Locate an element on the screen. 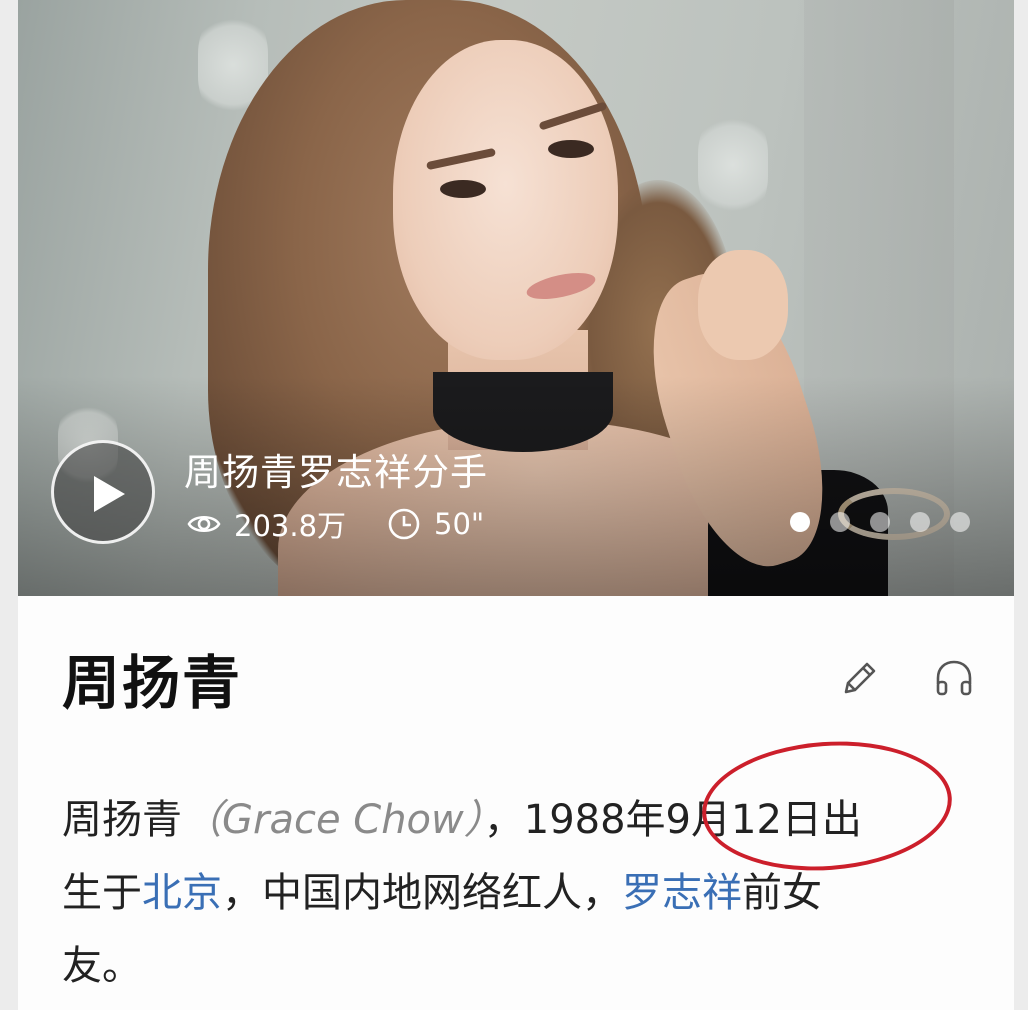  summary-text: 前女 is located at coordinates (782, 893).